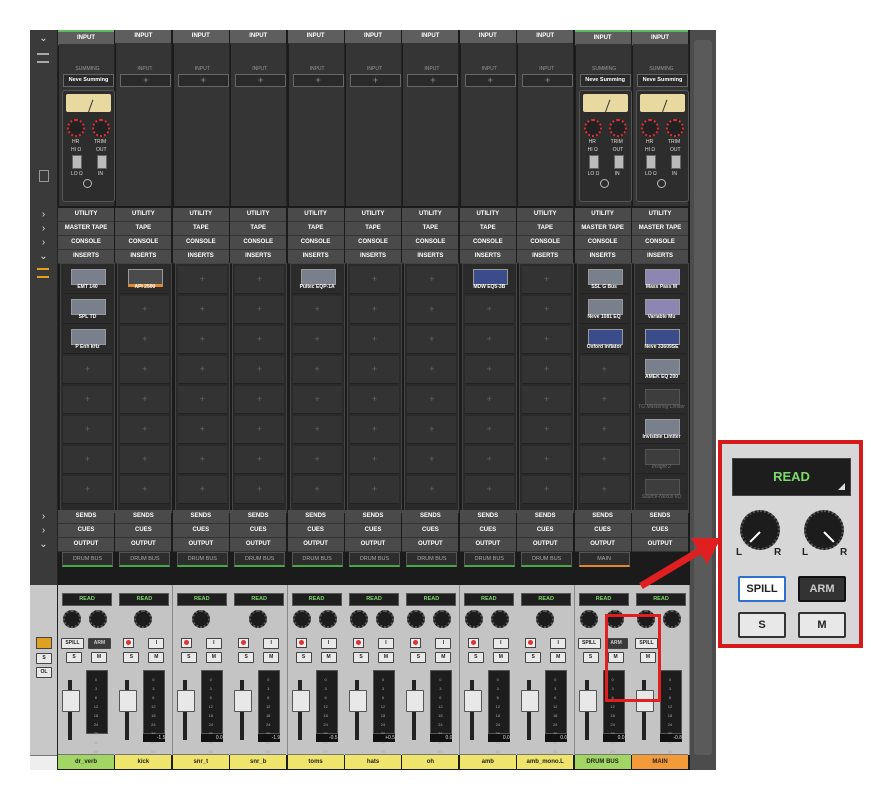 This screenshot has width=895, height=800. What do you see at coordinates (604, 183) in the screenshot?
I see `power-icon` at bounding box center [604, 183].